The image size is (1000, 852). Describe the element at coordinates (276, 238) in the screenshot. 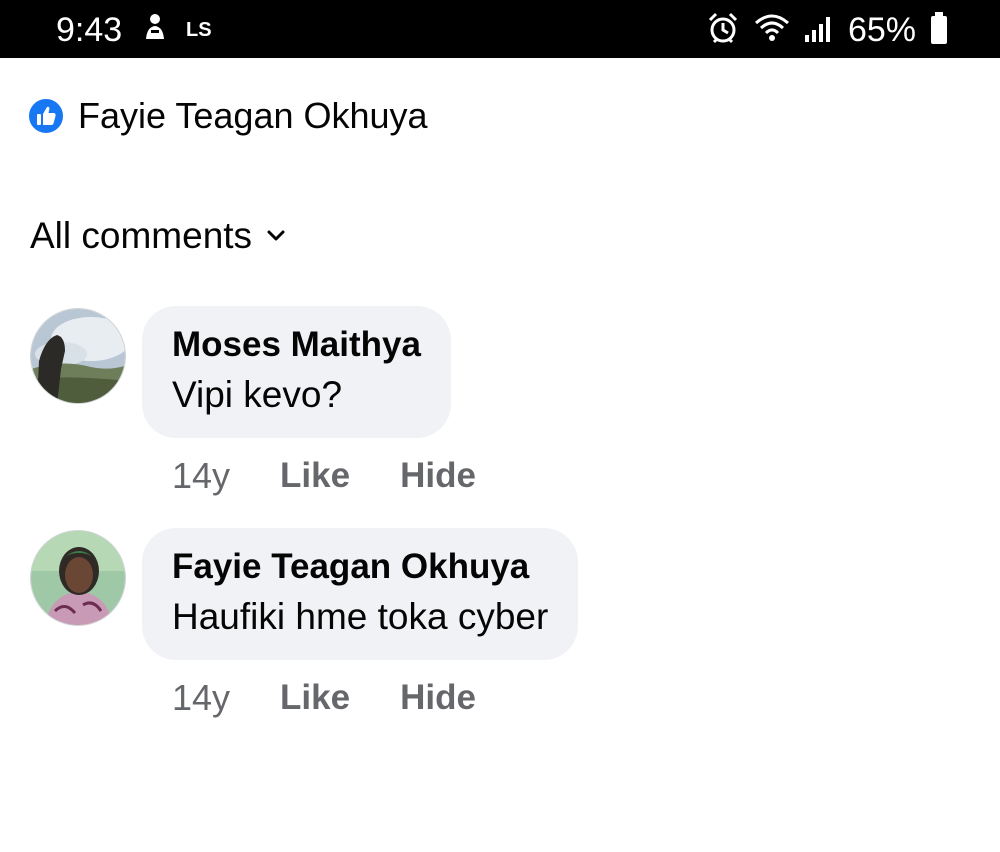

I see `chevron-down-icon` at that location.